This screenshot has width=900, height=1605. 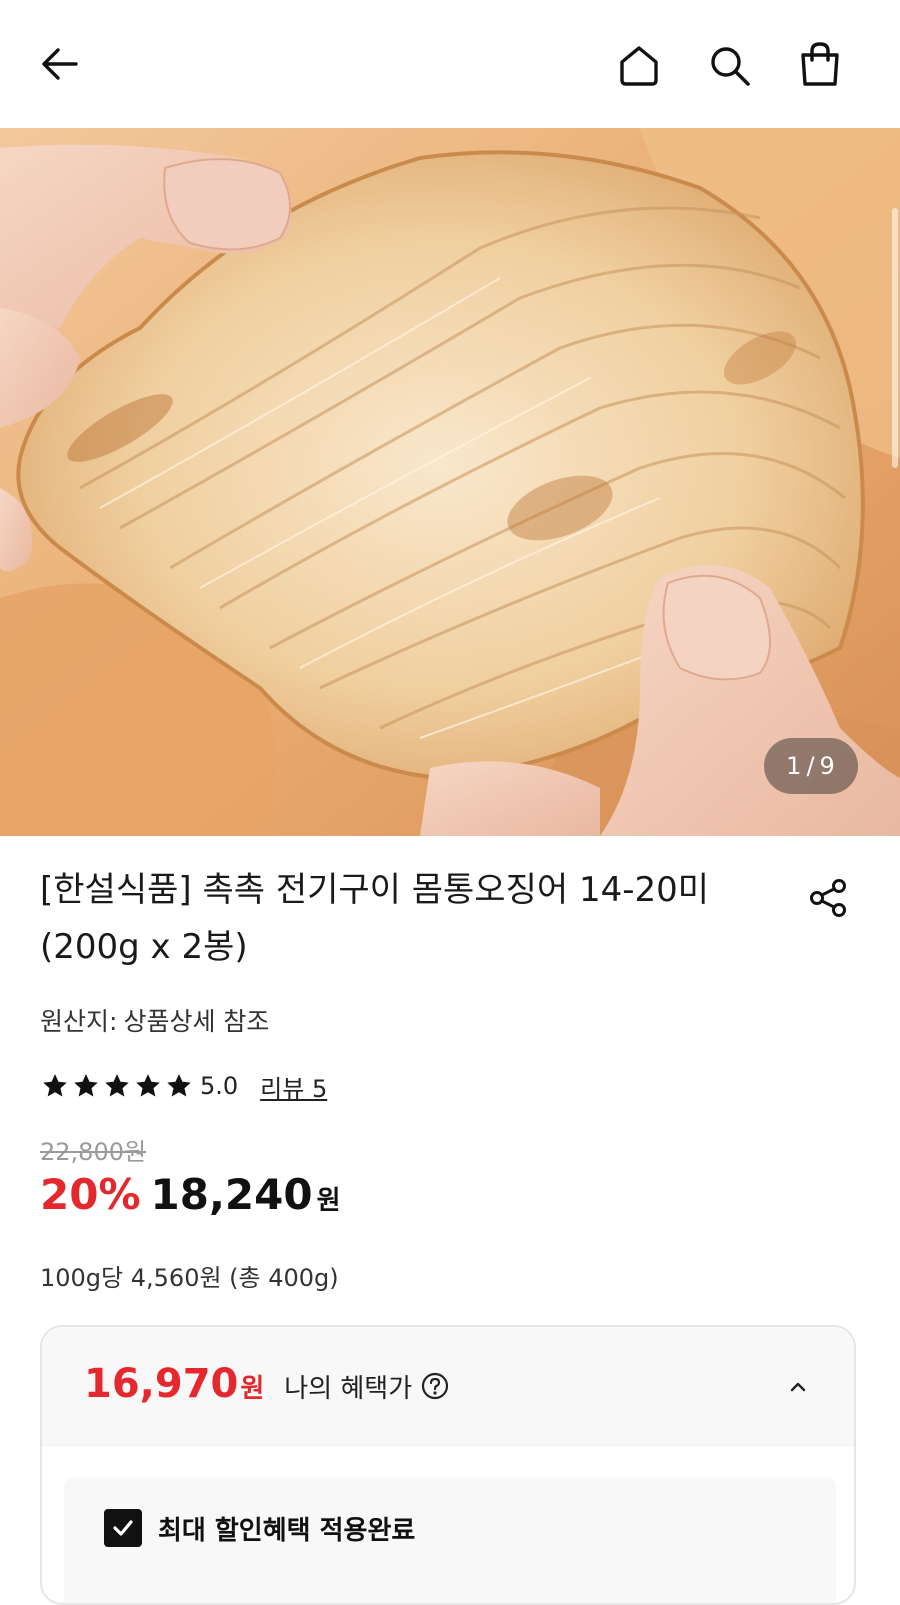 I want to click on benefit-price: 16,970 원 나의 혜택가, so click(x=267, y=1384).